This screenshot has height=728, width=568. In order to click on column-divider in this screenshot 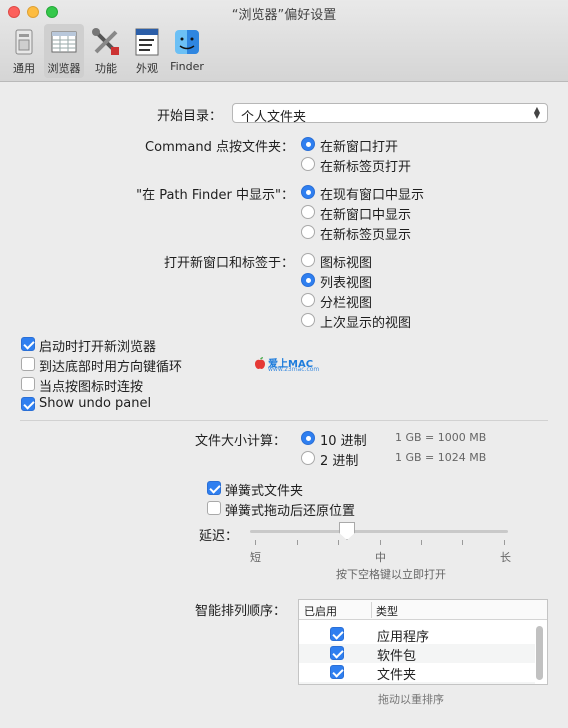, I will do `click(371, 610)`.